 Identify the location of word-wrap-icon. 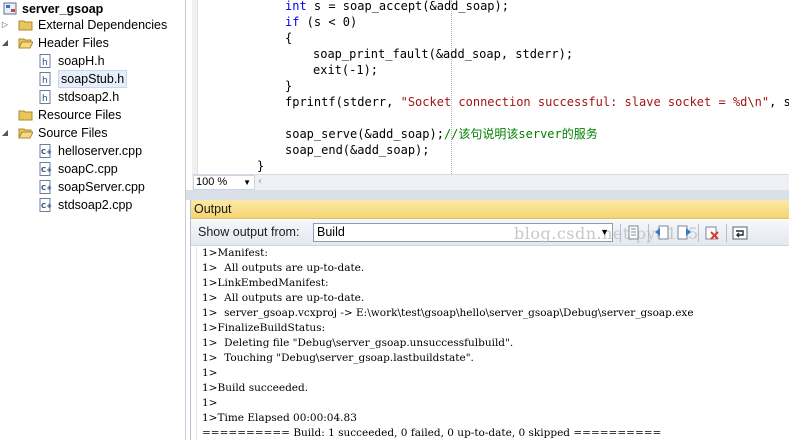
(740, 233).